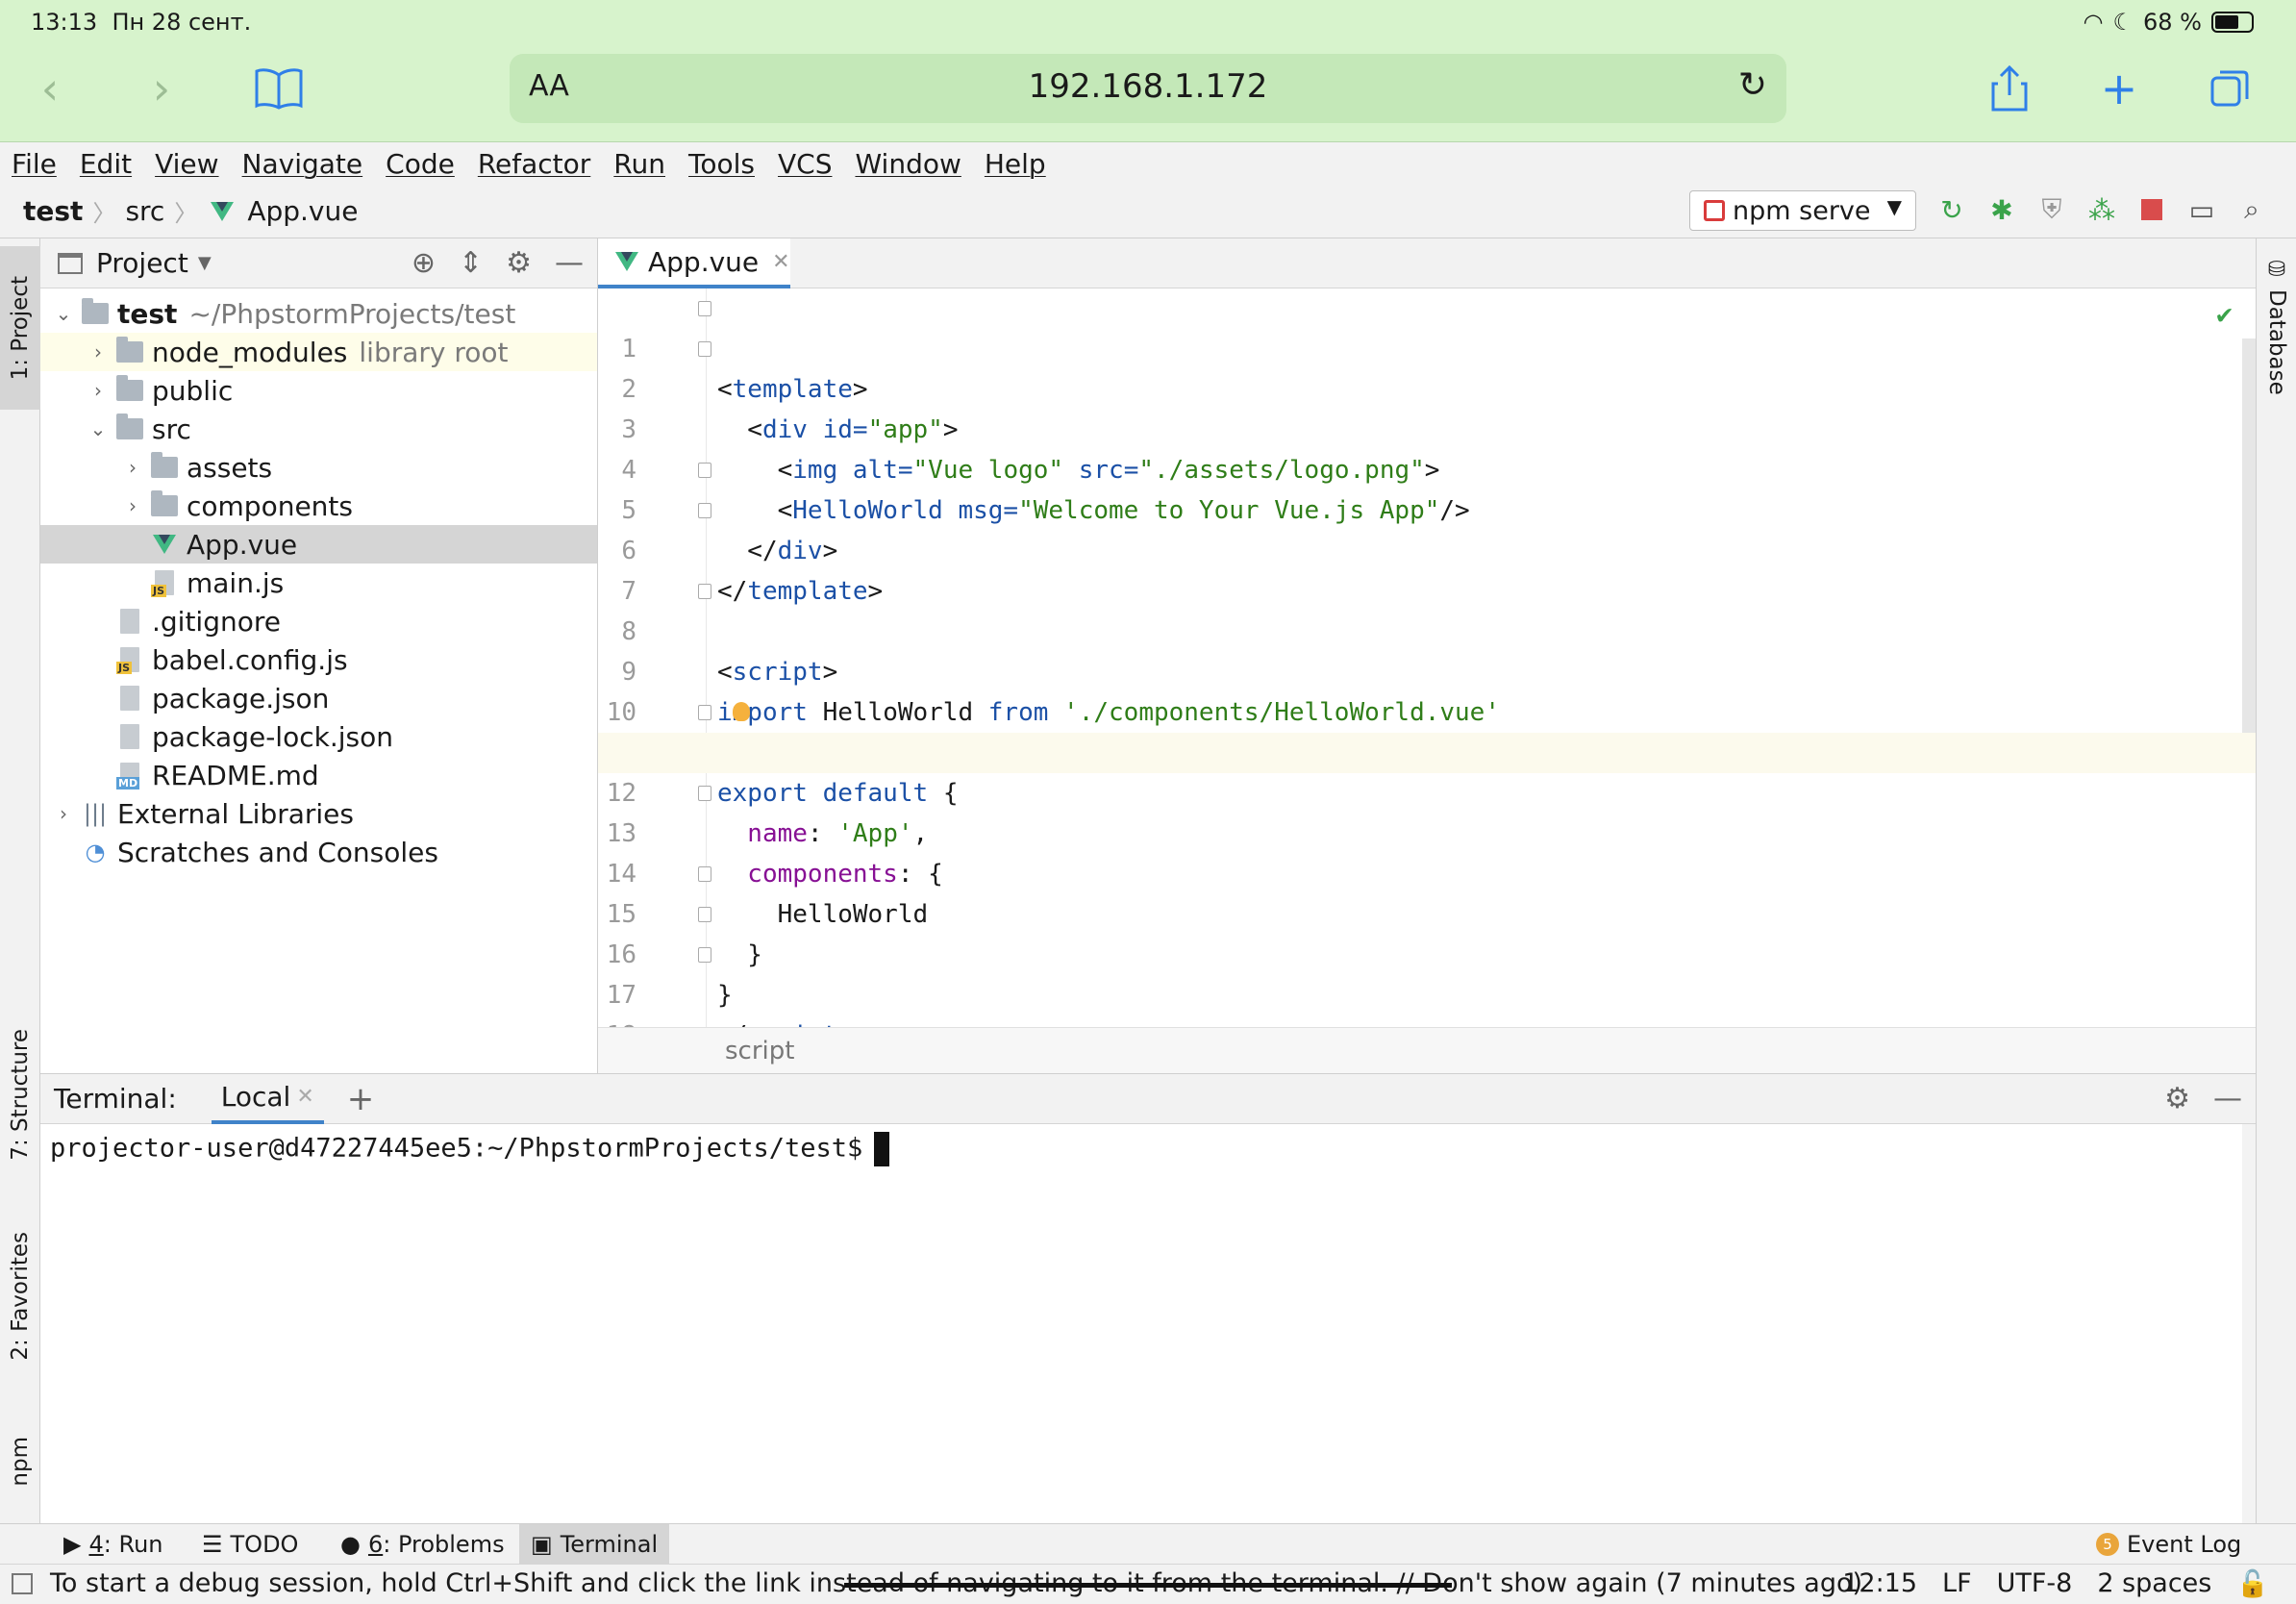 The height and width of the screenshot is (1604, 2296). What do you see at coordinates (142, 263) in the screenshot?
I see `project-panel-title: Project` at bounding box center [142, 263].